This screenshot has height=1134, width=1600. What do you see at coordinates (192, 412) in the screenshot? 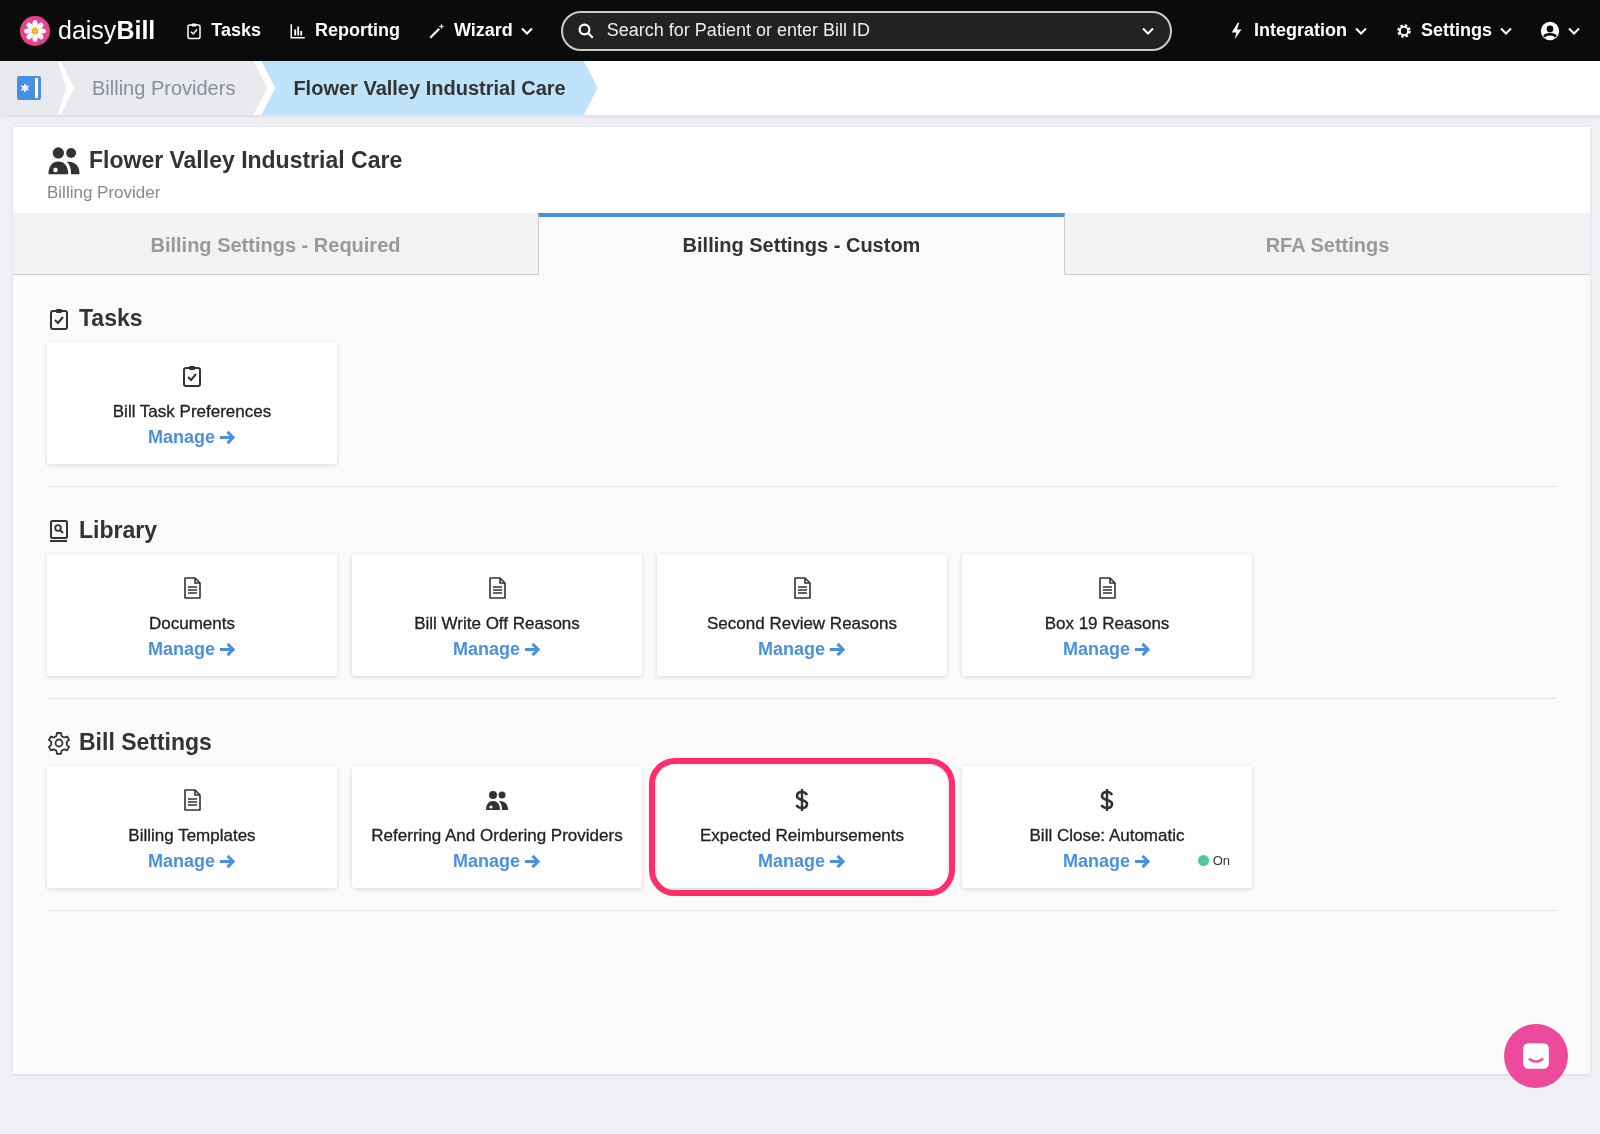
I see `card-title: Bill Task Preferences` at bounding box center [192, 412].